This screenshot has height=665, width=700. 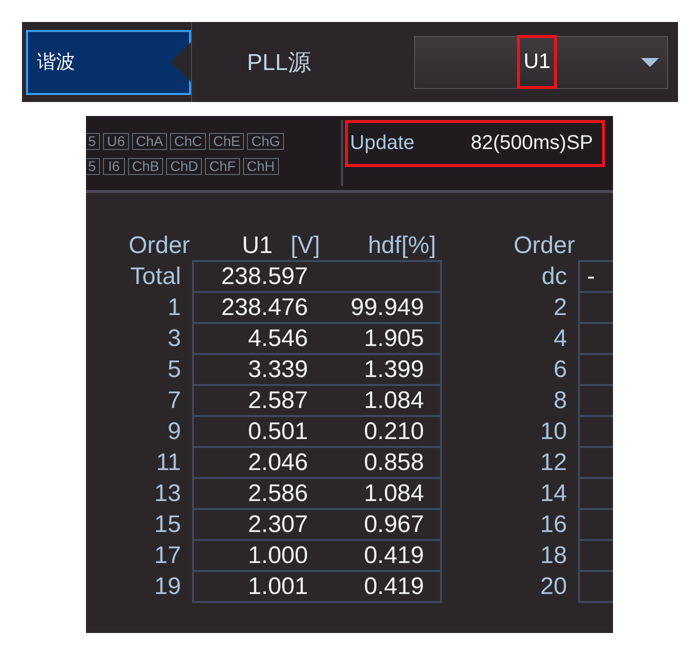 What do you see at coordinates (531, 143) in the screenshot?
I see `update-value: 82(500ms)SP` at bounding box center [531, 143].